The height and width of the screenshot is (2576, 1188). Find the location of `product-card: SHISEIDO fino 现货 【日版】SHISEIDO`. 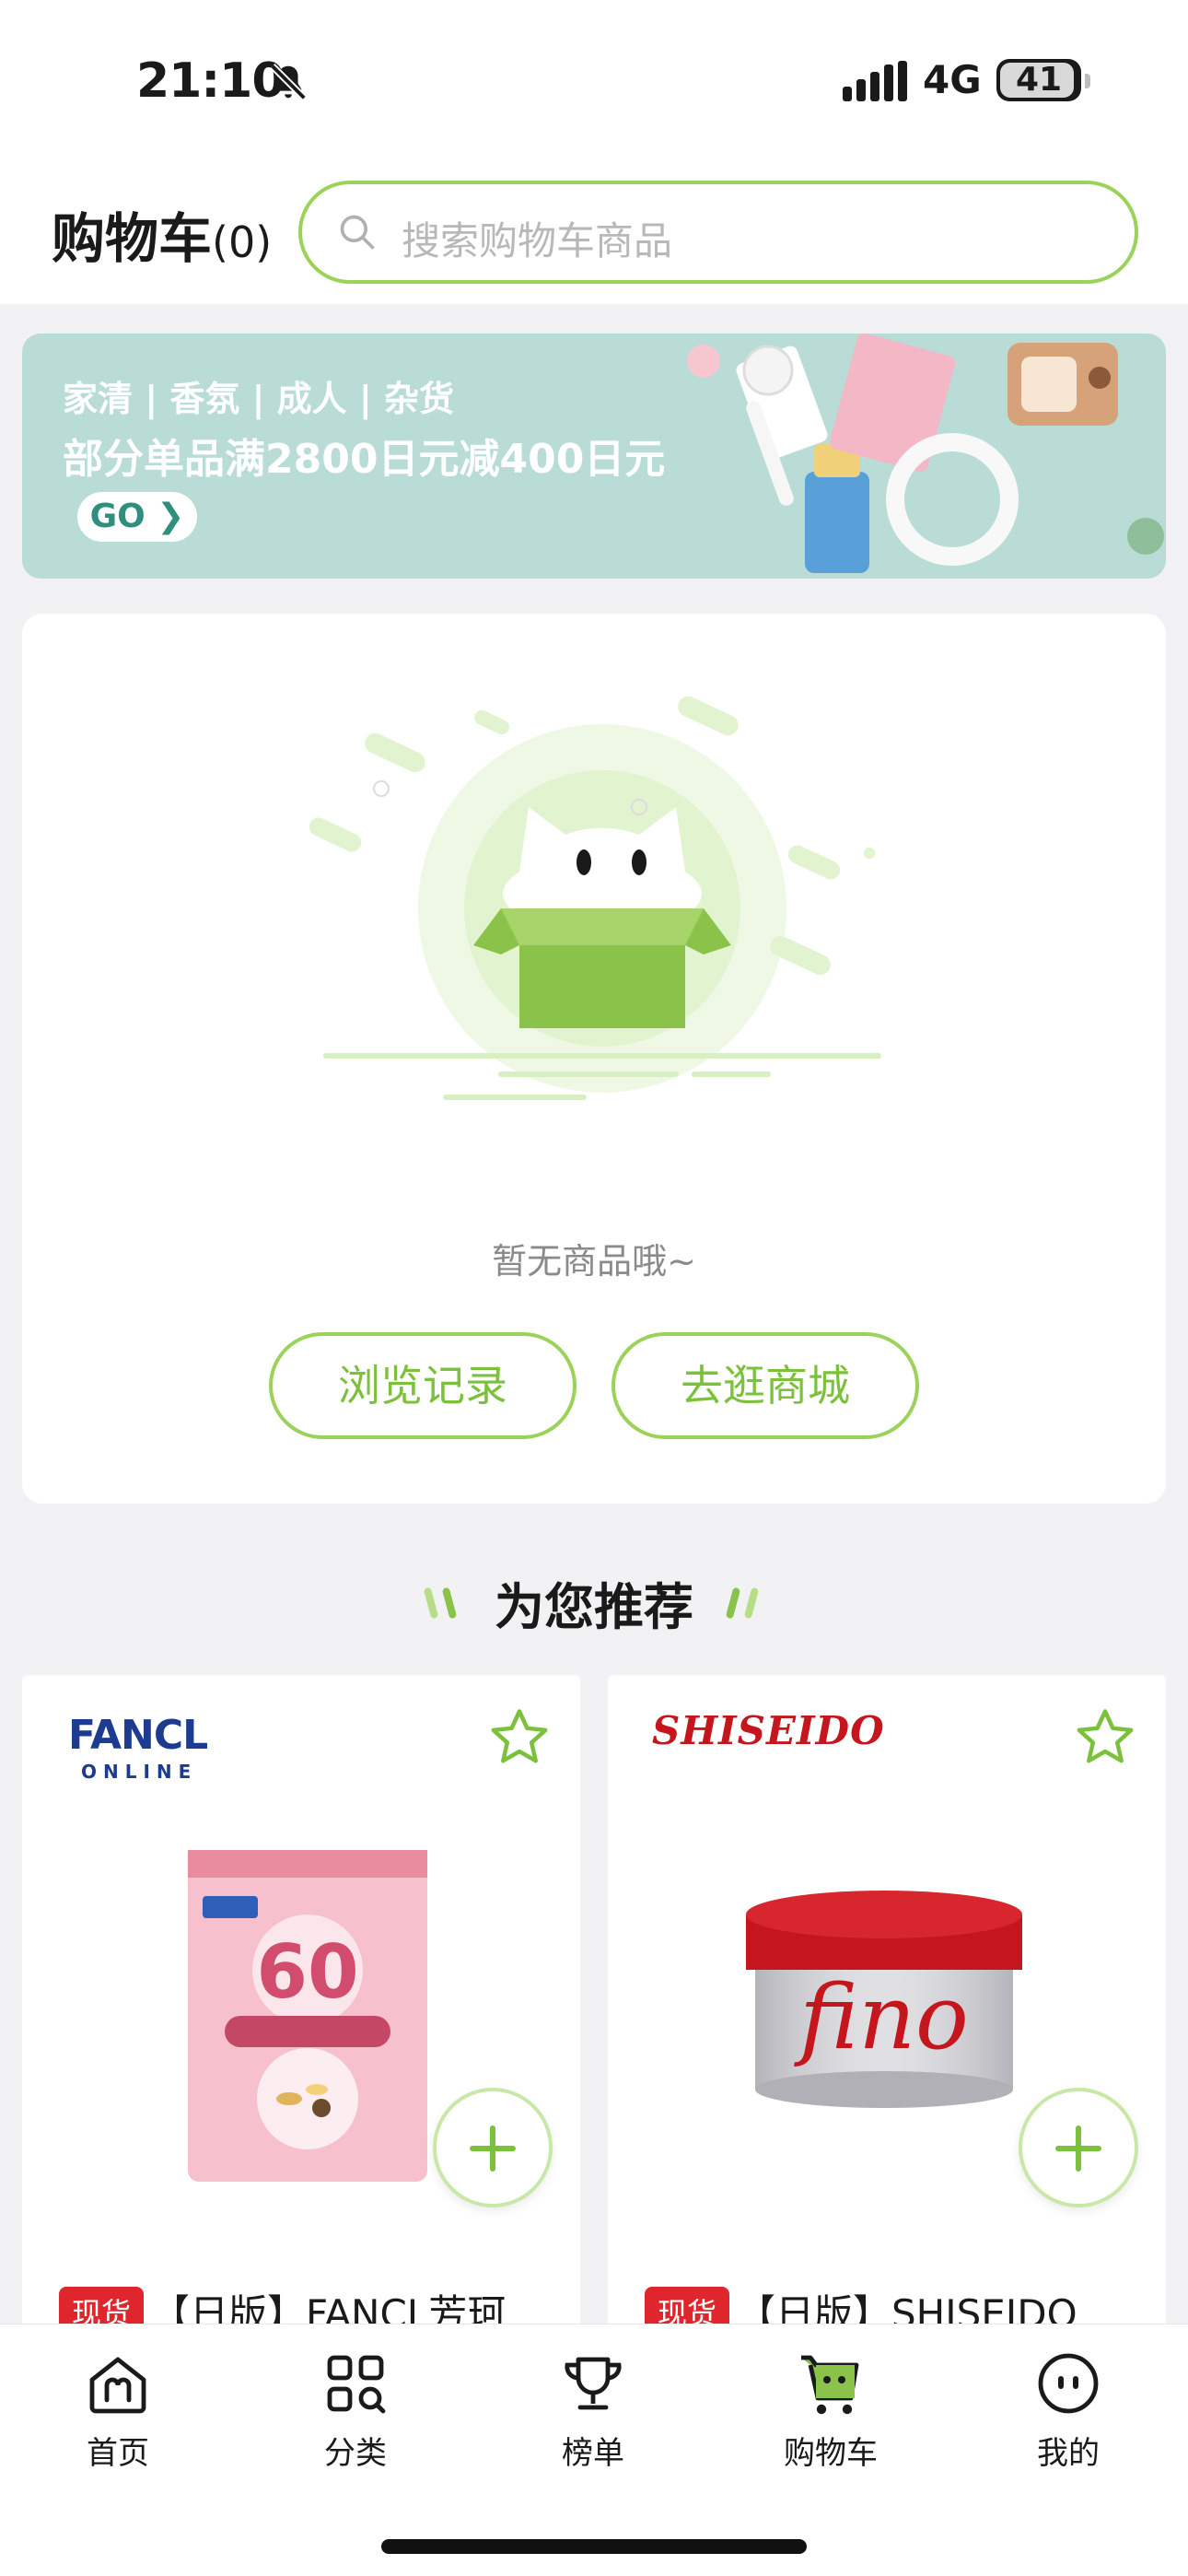

product-card: SHISEIDO fino 现货 【日版】SHISEIDO is located at coordinates (887, 2007).